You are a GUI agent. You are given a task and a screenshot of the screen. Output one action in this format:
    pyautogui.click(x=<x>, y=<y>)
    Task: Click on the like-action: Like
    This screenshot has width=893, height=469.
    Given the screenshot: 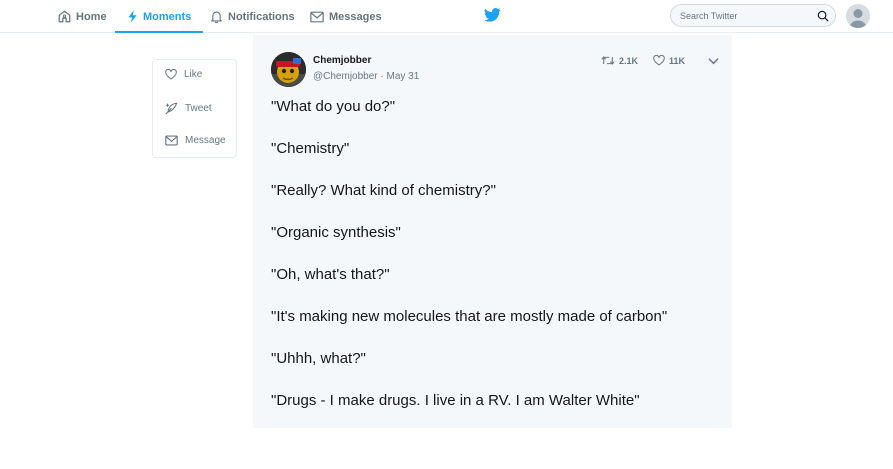 What is the action you would take?
    pyautogui.click(x=183, y=74)
    